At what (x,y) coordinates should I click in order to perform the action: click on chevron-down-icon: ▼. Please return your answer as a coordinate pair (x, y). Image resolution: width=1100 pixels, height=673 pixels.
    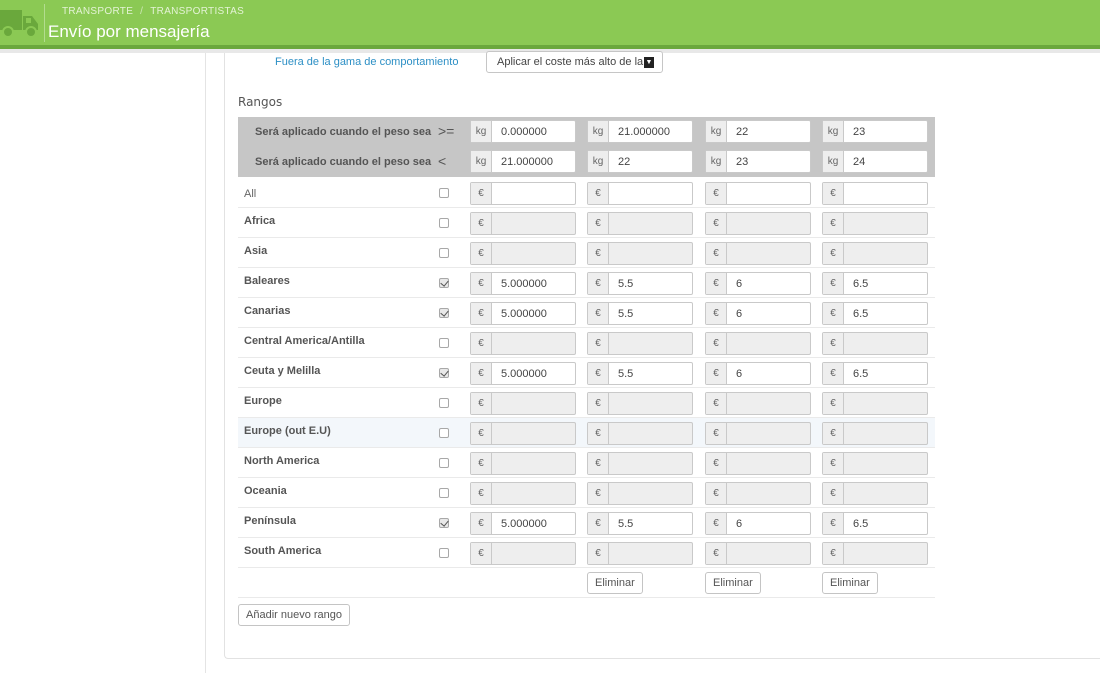
    Looking at the image, I should click on (649, 62).